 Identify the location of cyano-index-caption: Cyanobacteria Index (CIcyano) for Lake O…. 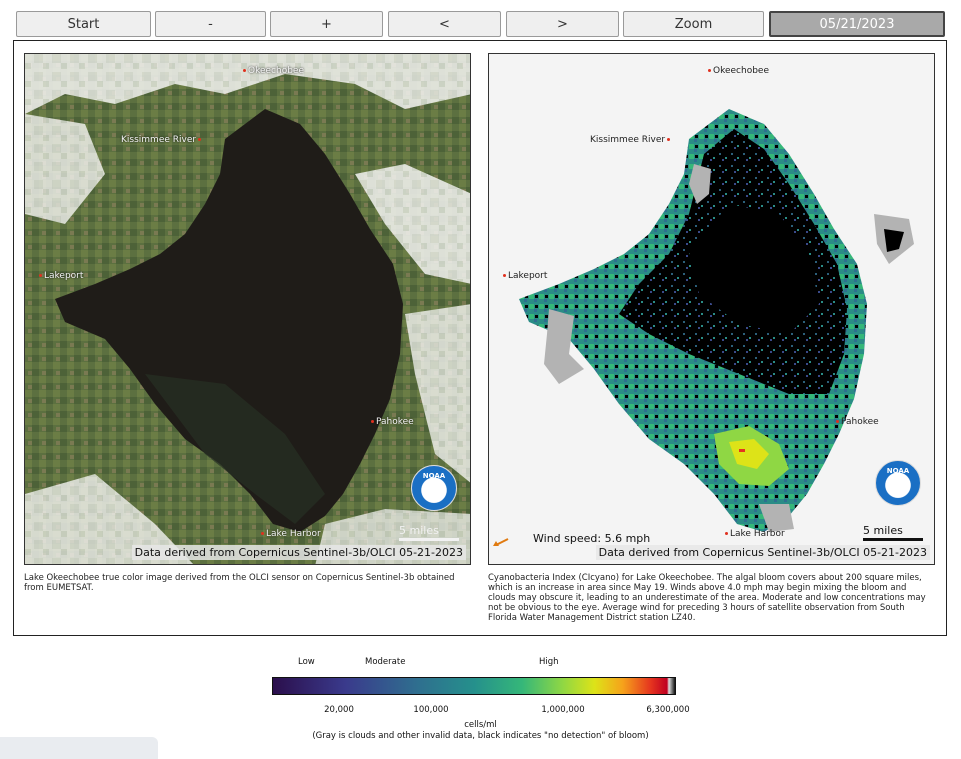
(707, 598).